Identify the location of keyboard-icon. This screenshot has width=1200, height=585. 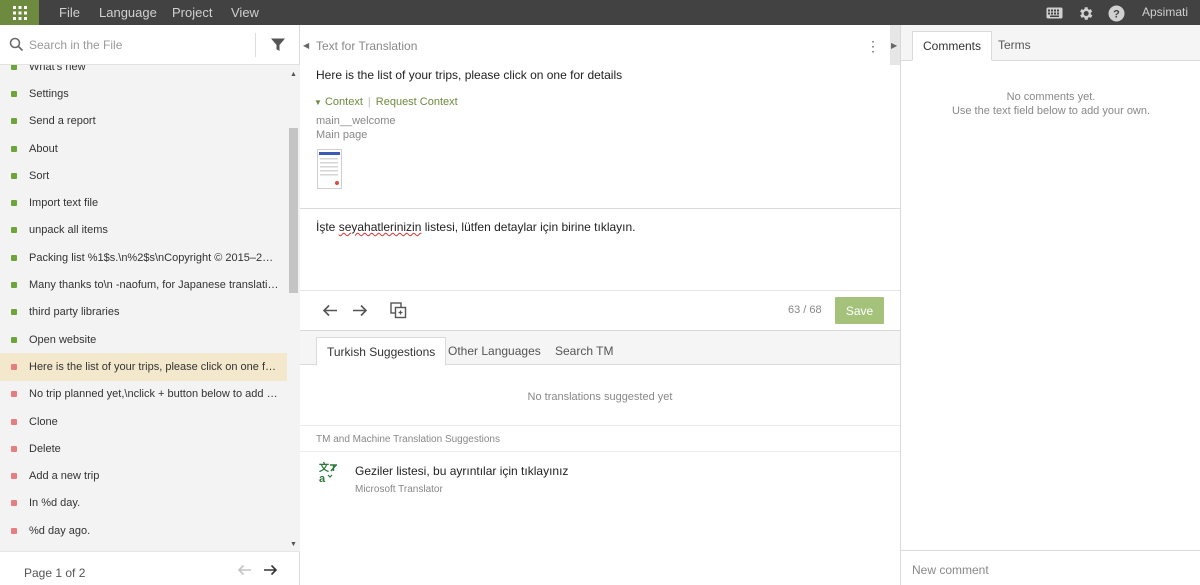
(1054, 13).